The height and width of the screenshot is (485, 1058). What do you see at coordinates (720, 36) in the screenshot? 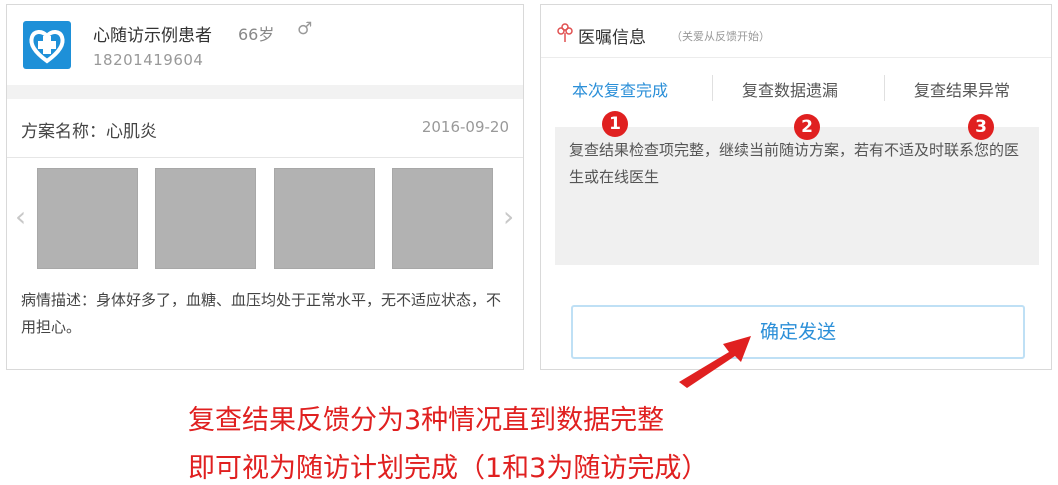
I see `advice-subtitle: （关爱从反馈开始）` at bounding box center [720, 36].